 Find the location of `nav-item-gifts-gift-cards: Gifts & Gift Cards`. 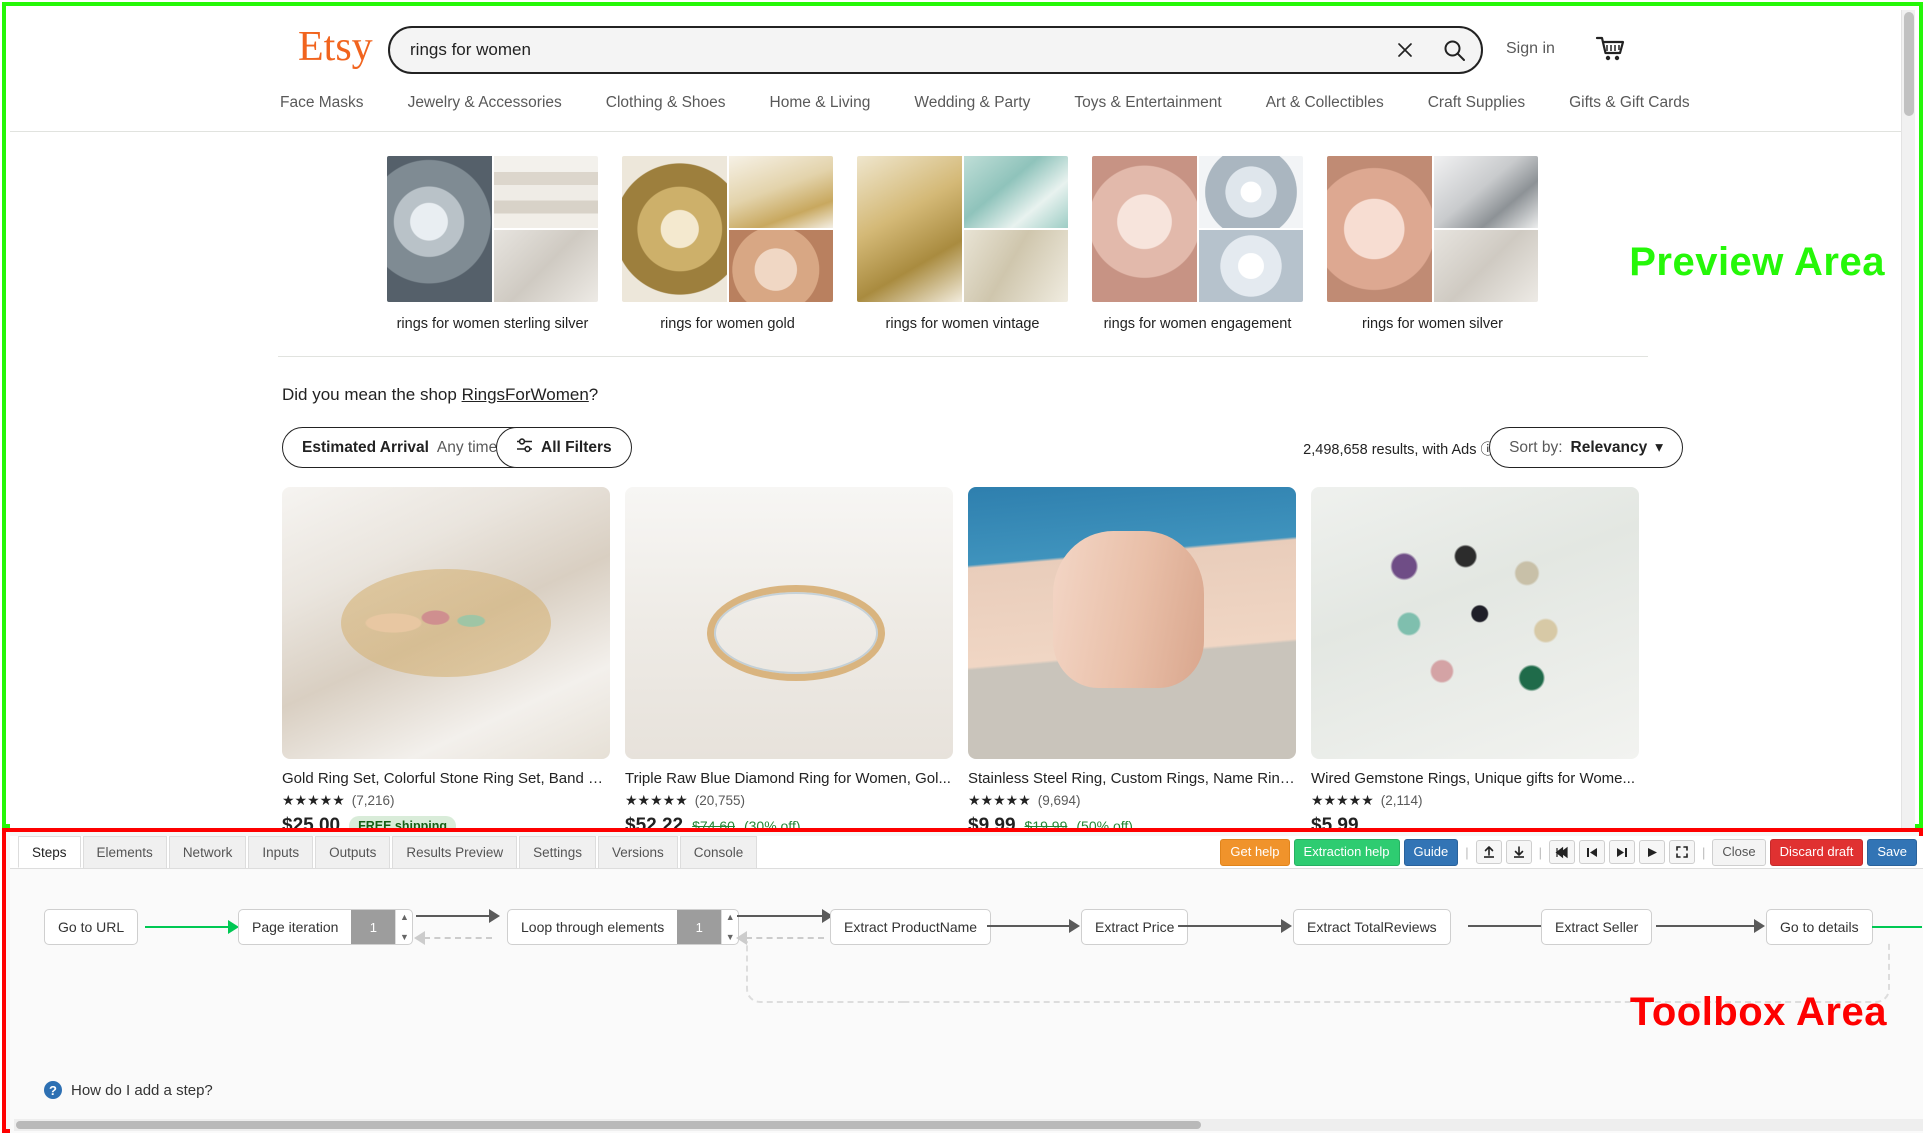

nav-item-gifts-gift-cards: Gifts & Gift Cards is located at coordinates (1629, 103).